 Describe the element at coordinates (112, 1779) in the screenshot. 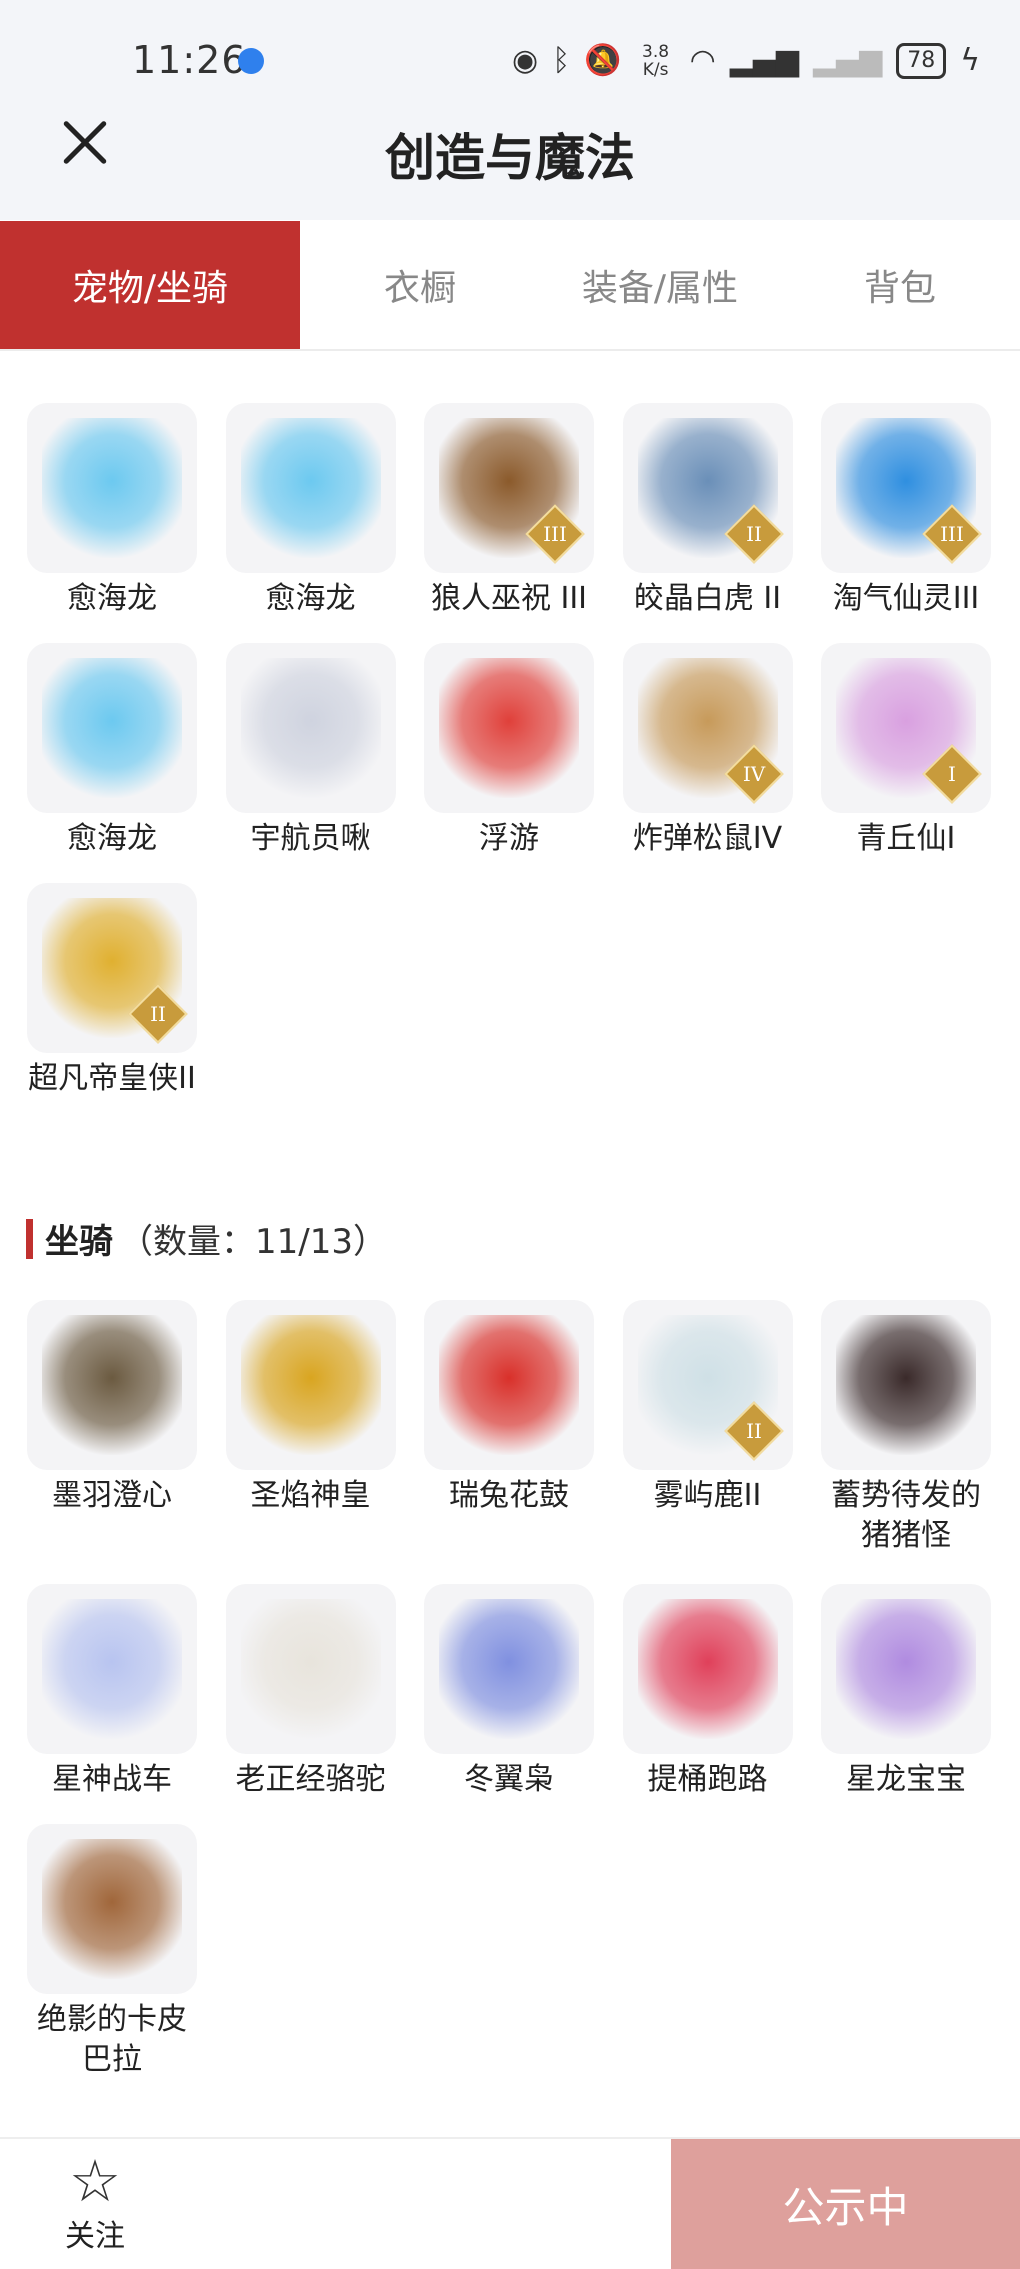

I see `item-name: 星神战车` at that location.